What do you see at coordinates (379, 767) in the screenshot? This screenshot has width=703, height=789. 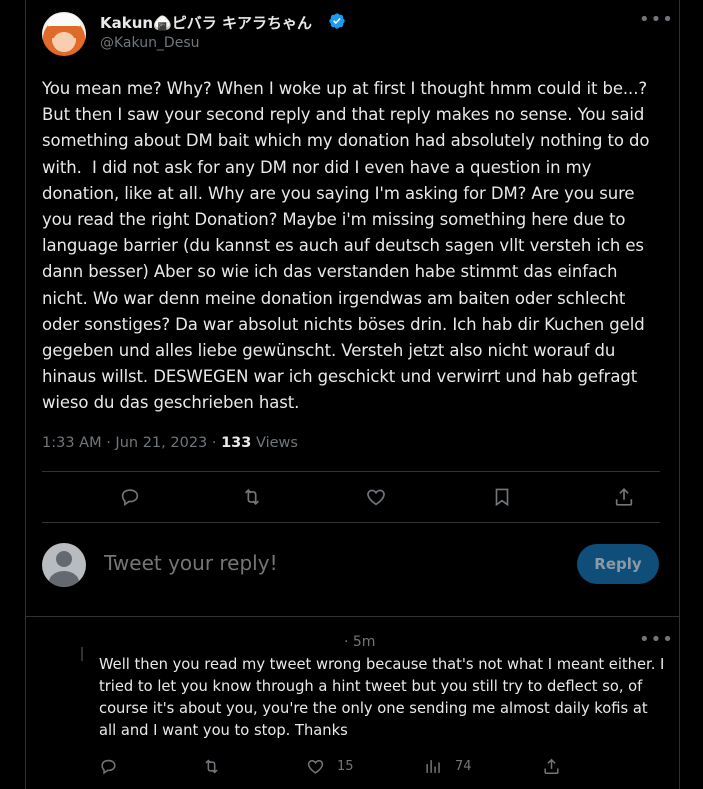 I see `reply-actions: 15 74` at bounding box center [379, 767].